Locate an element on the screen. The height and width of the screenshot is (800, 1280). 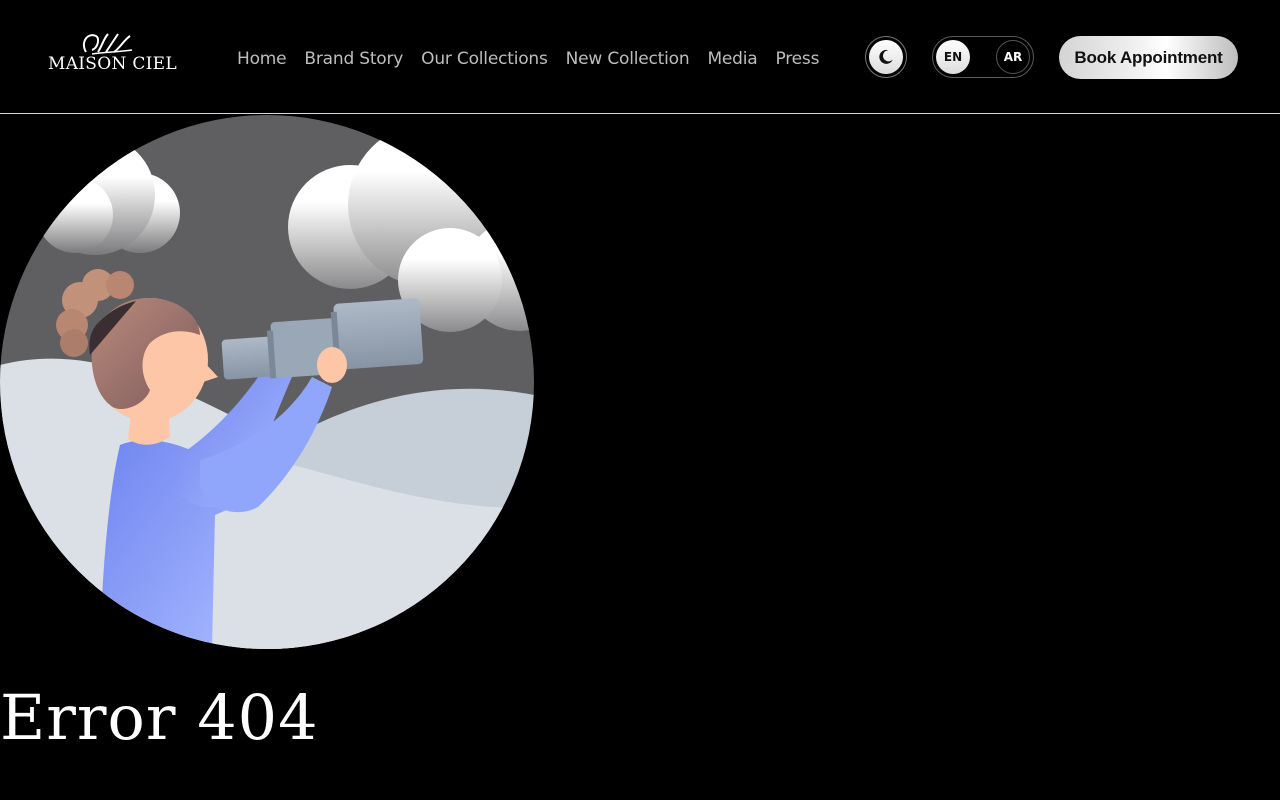
moon-icon is located at coordinates (886, 56).